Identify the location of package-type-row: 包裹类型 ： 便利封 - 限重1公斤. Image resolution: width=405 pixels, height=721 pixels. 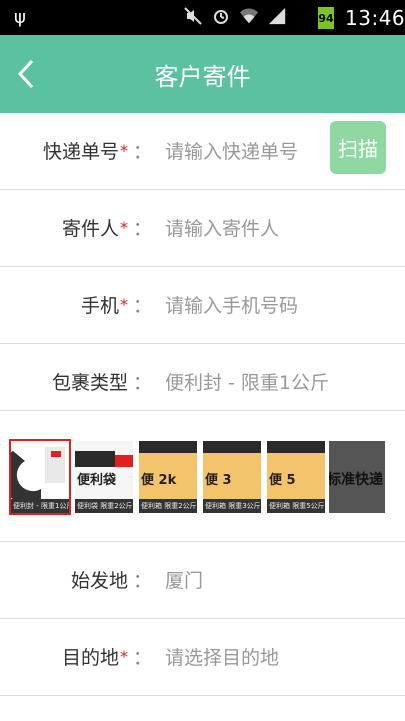
(202, 377).